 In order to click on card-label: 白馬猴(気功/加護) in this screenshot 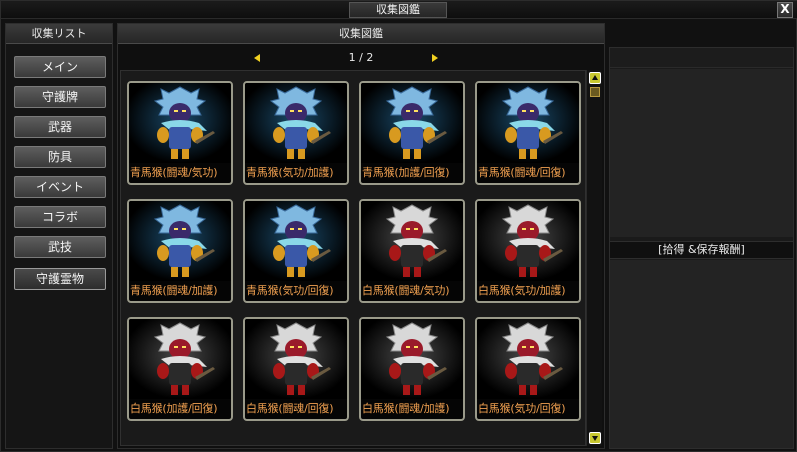, I will do `click(522, 290)`.